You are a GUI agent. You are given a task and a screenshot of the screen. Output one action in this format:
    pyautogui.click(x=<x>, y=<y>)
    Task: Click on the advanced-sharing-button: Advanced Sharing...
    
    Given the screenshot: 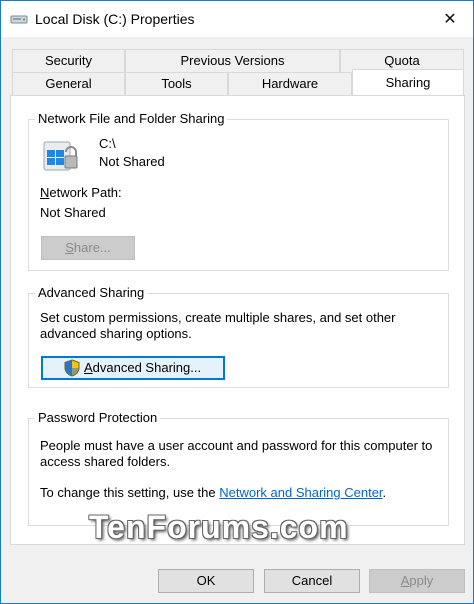 What is the action you would take?
    pyautogui.click(x=133, y=368)
    